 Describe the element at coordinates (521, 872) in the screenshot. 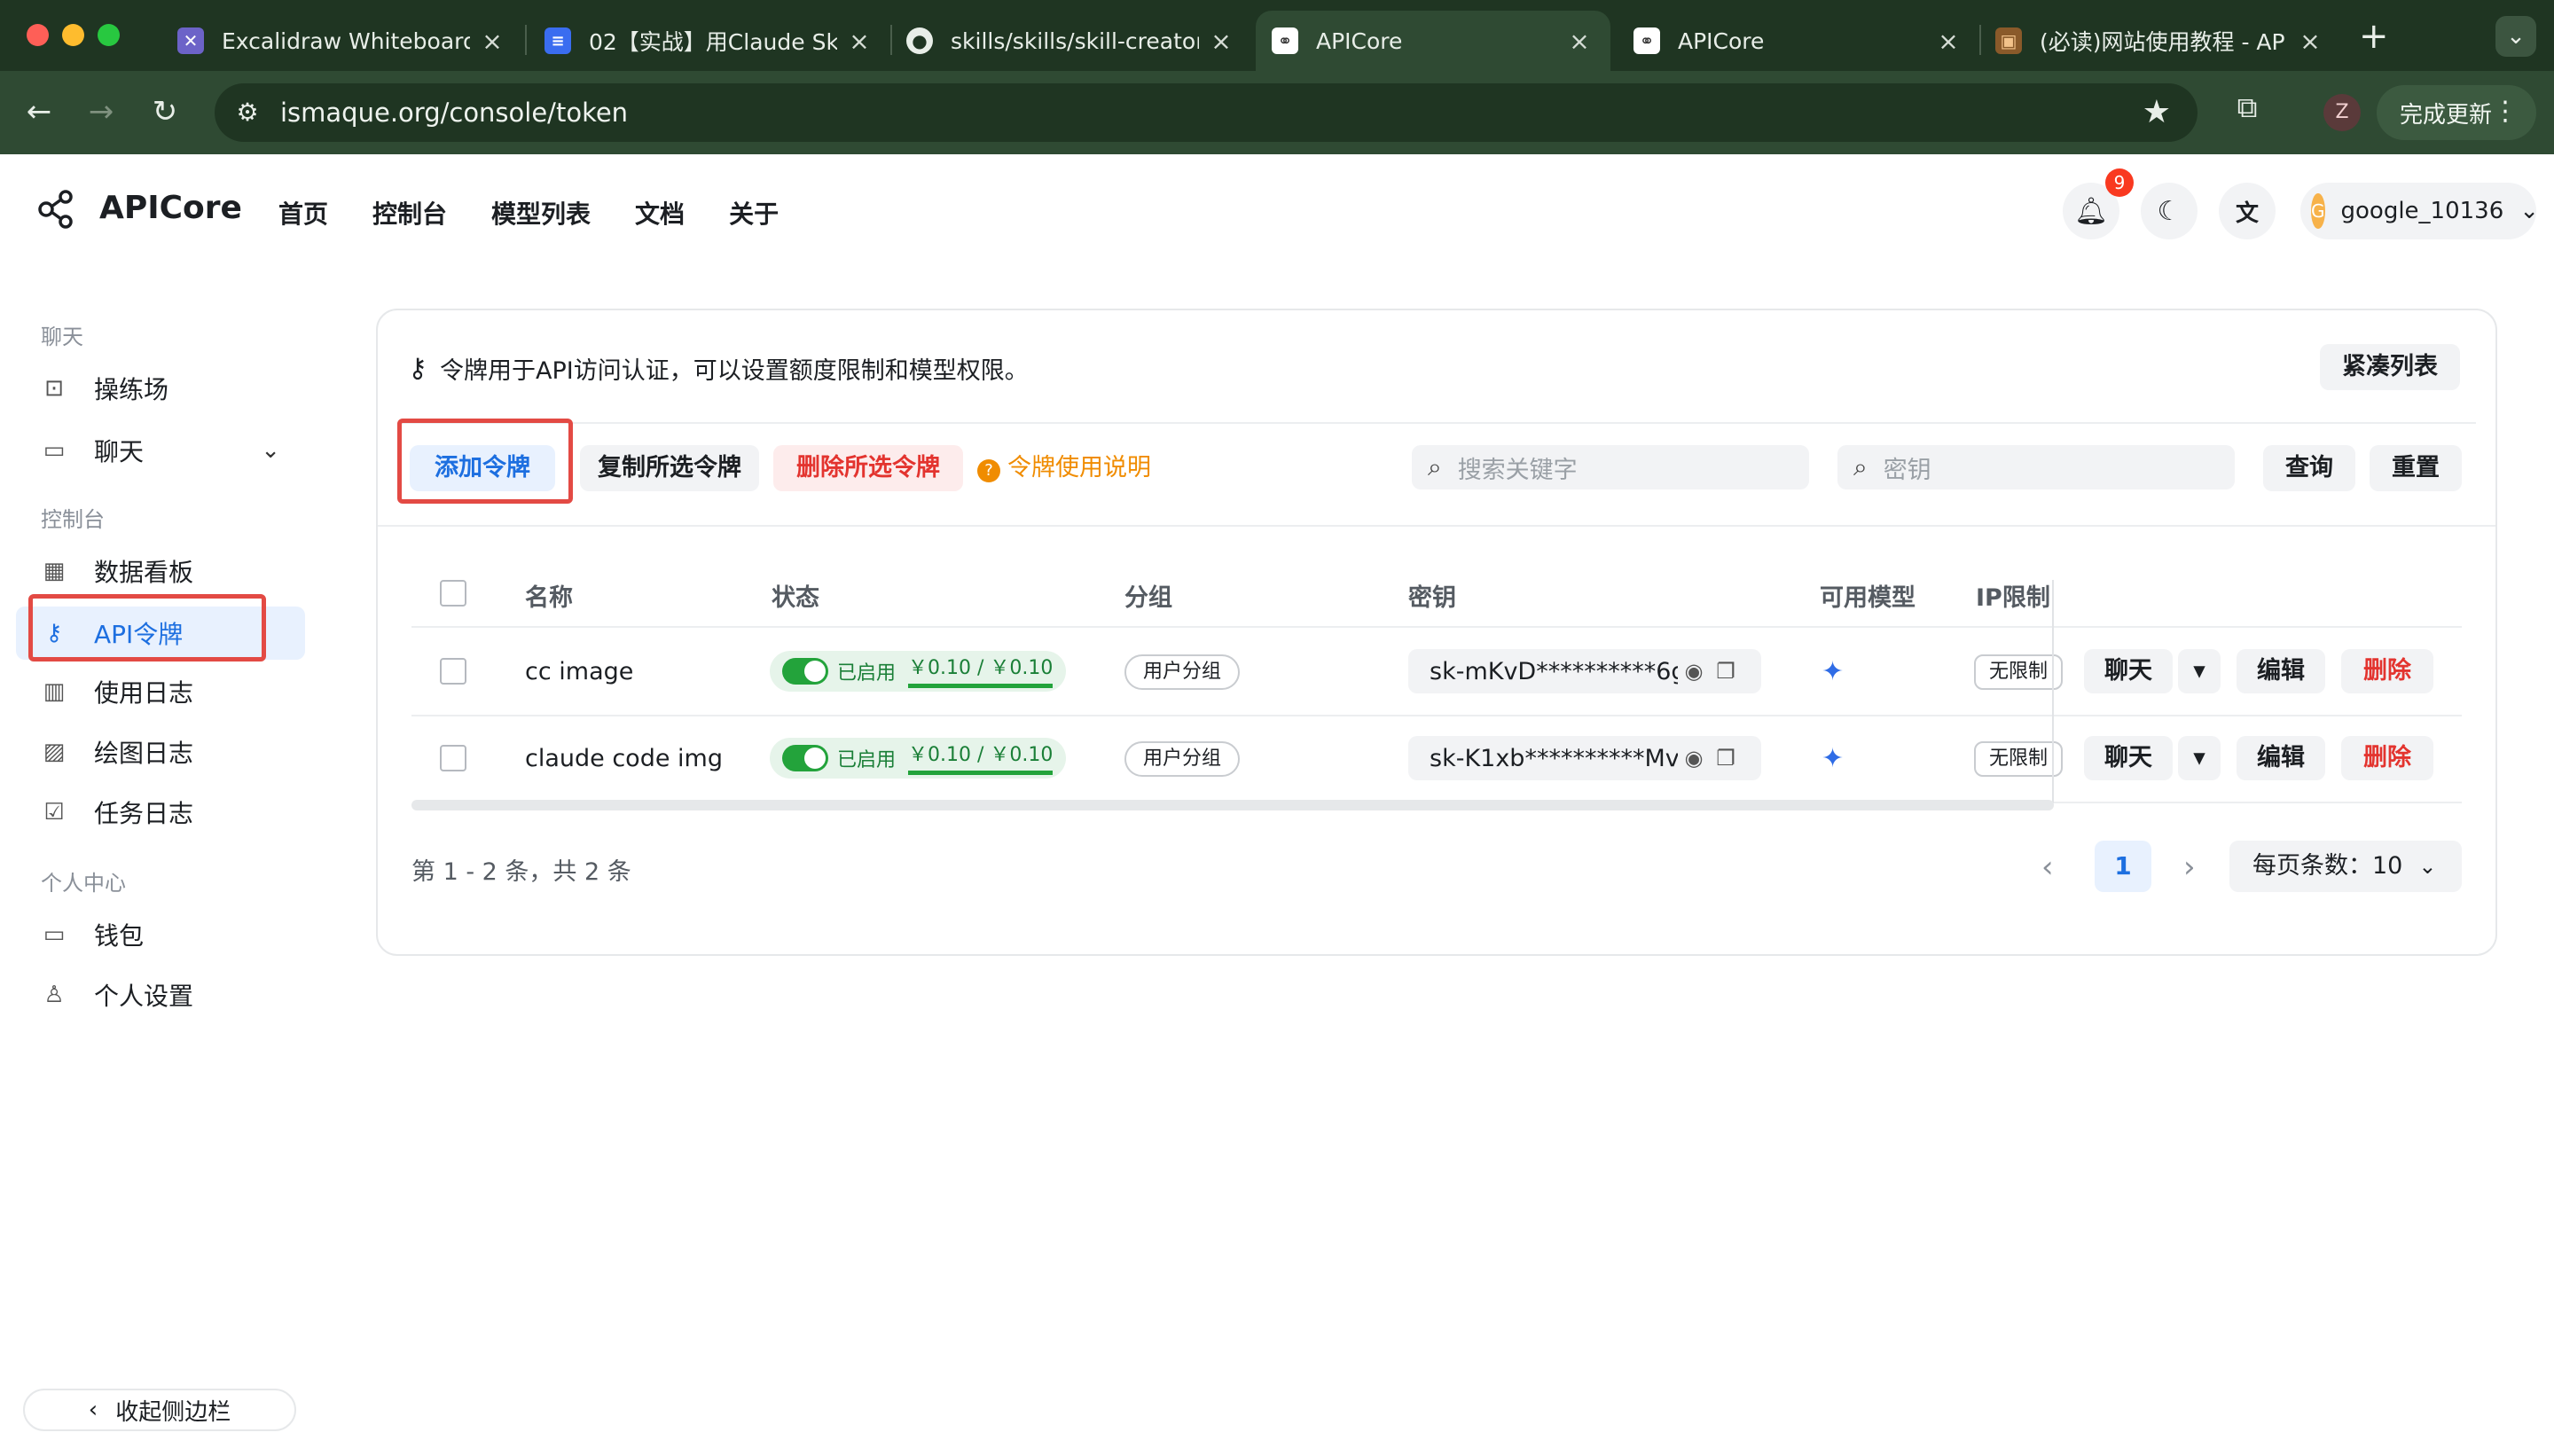

I see `pagination-summary: 第 1 - 2 条，共 2 条` at that location.